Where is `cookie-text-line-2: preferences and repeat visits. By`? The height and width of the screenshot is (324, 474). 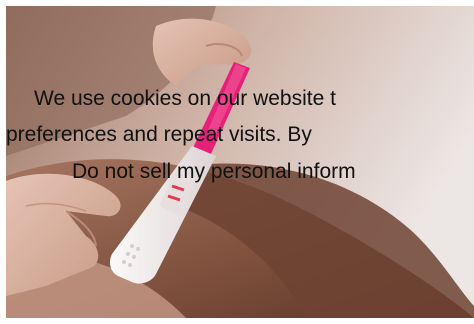
cookie-text-line-2: preferences and repeat visits. By is located at coordinates (159, 134).